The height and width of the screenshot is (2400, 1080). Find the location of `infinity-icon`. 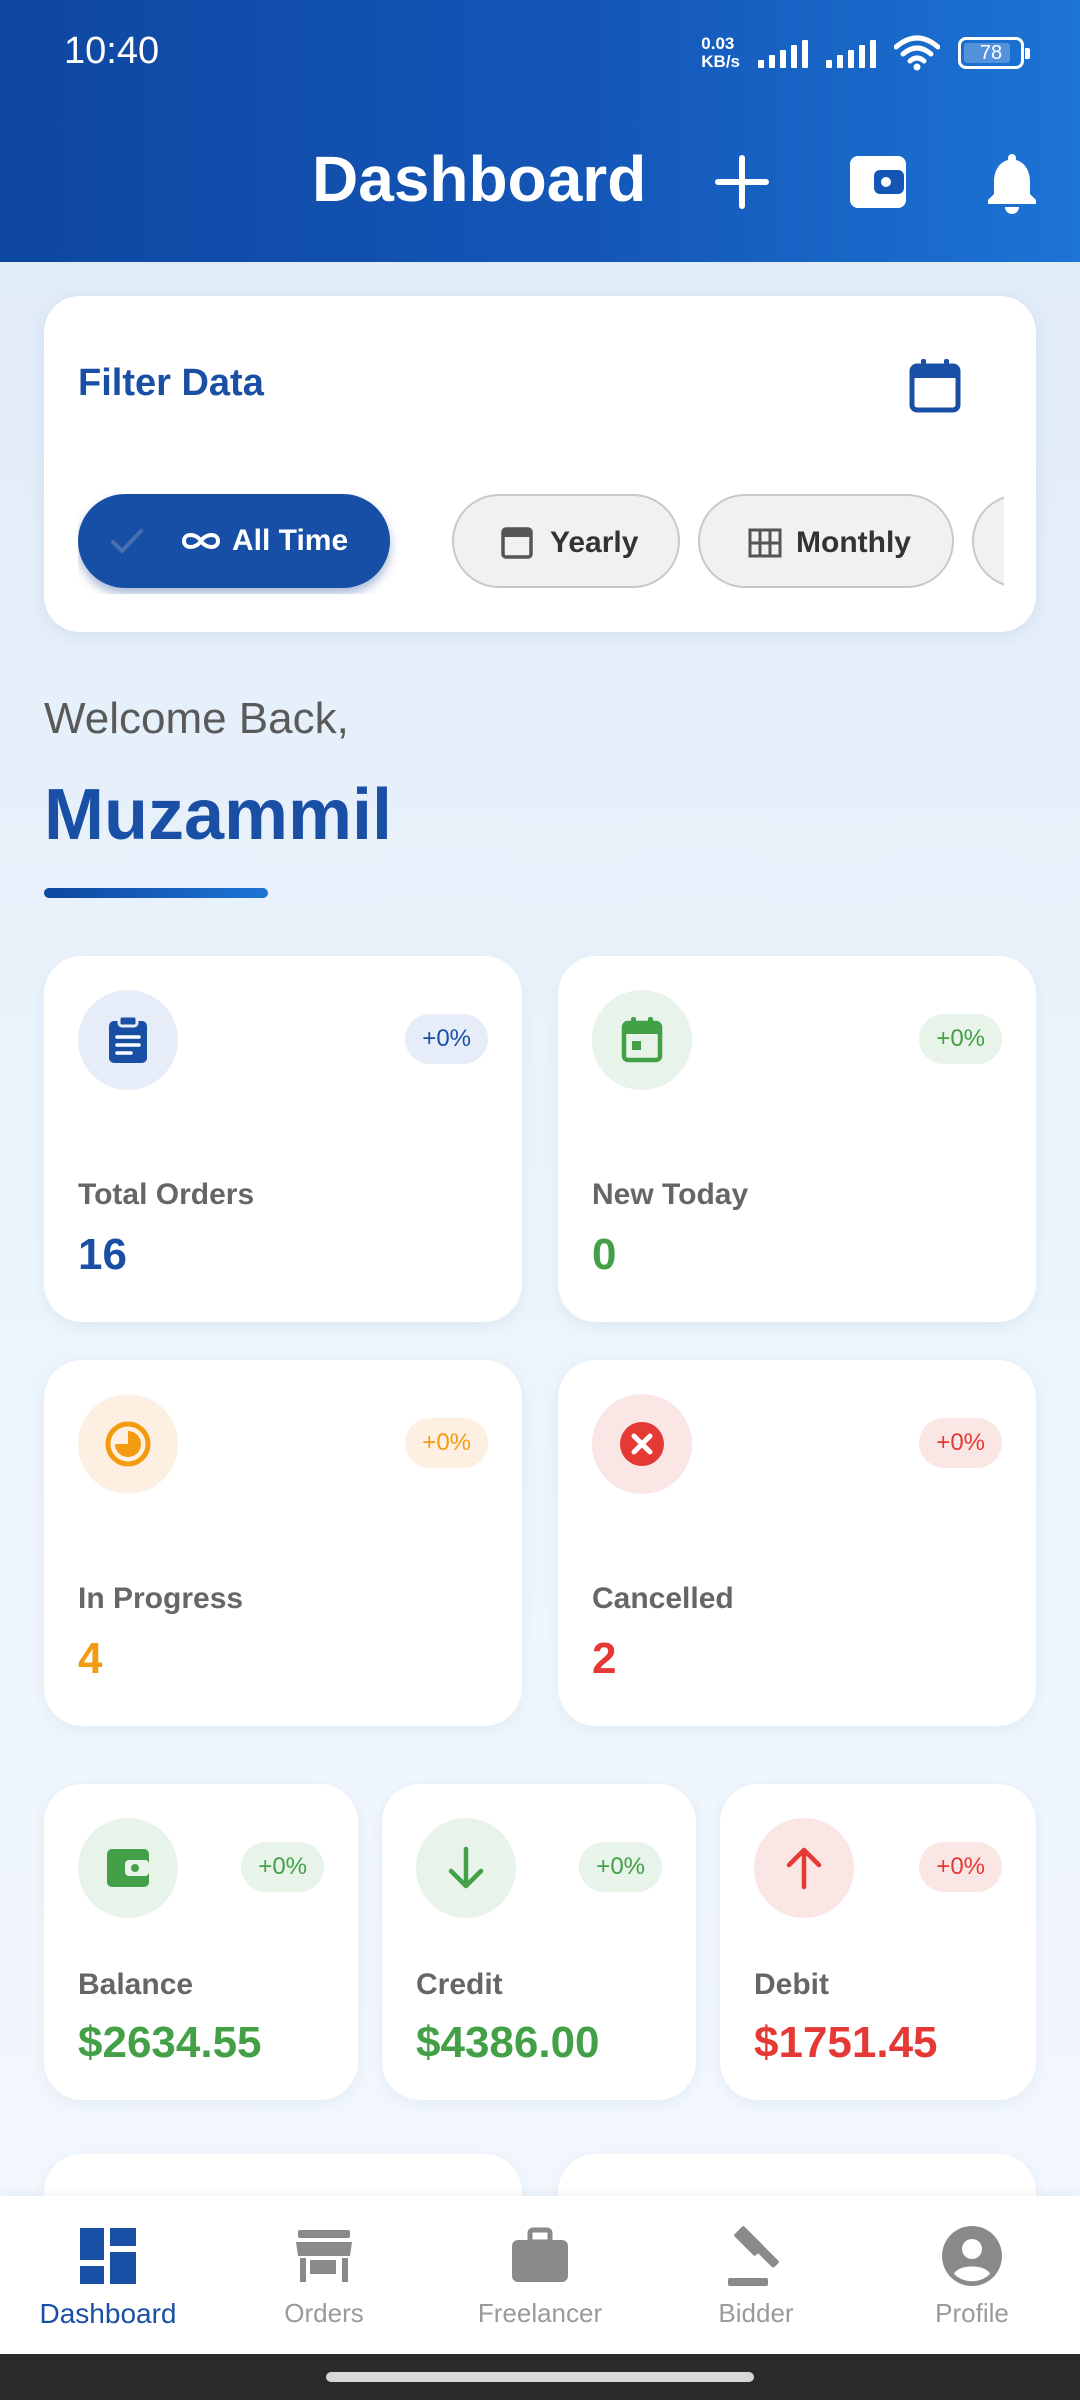

infinity-icon is located at coordinates (201, 541).